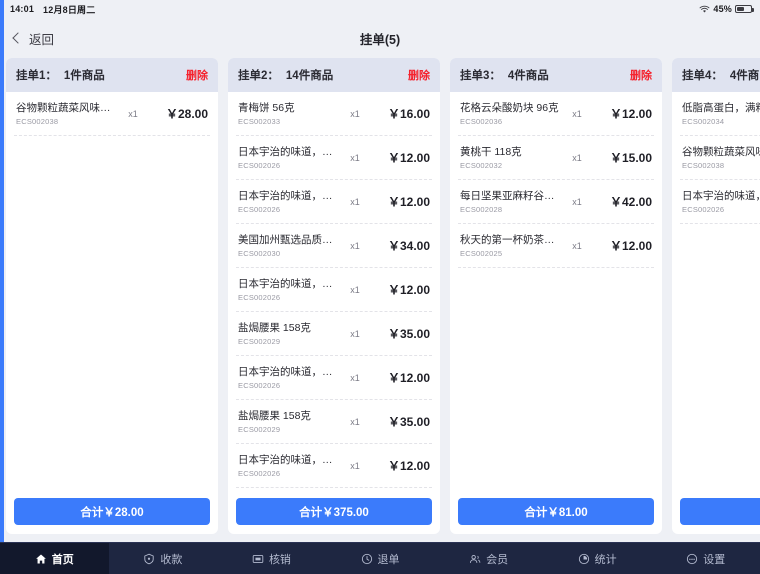  Describe the element at coordinates (556, 114) in the screenshot. I see `order-item-row: 花格云朵酸奶块 96克 ECS002036 x1 ￥12.00` at that location.